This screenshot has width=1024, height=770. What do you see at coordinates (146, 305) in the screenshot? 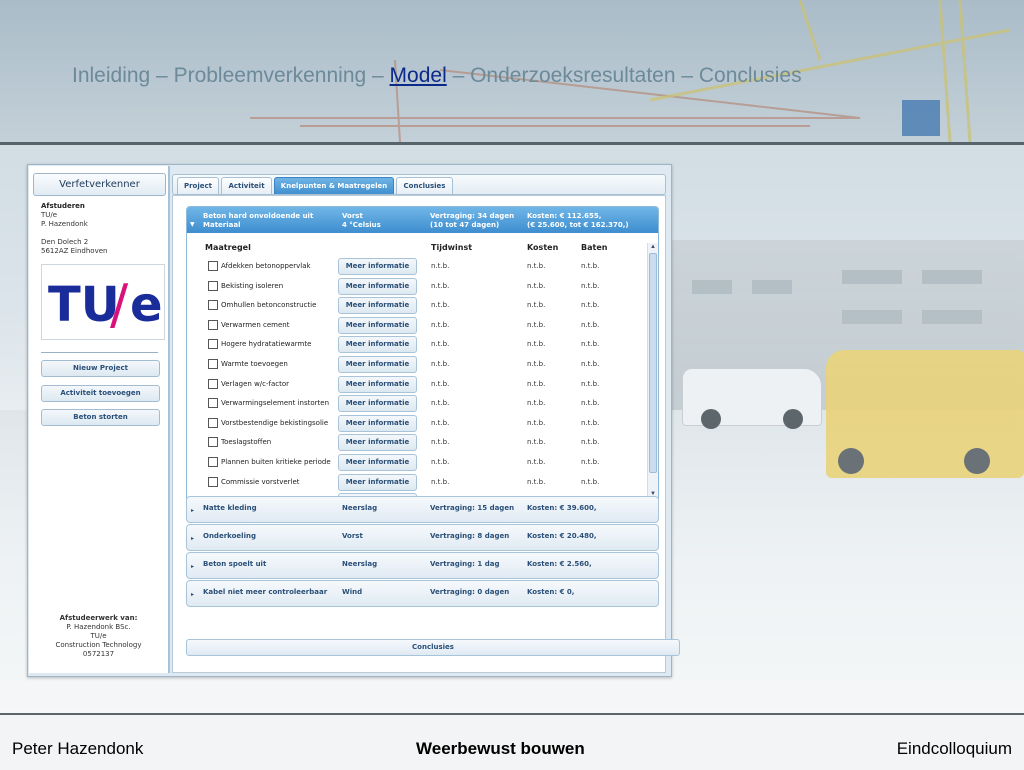
I see `logo-e: e` at bounding box center [146, 305].